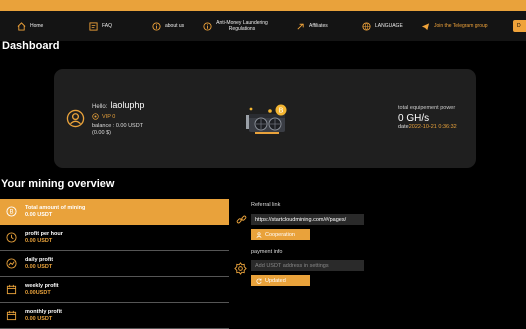 This screenshot has height=329, width=526. What do you see at coordinates (263, 5) in the screenshot?
I see `top-accent-bar` at bounding box center [263, 5].